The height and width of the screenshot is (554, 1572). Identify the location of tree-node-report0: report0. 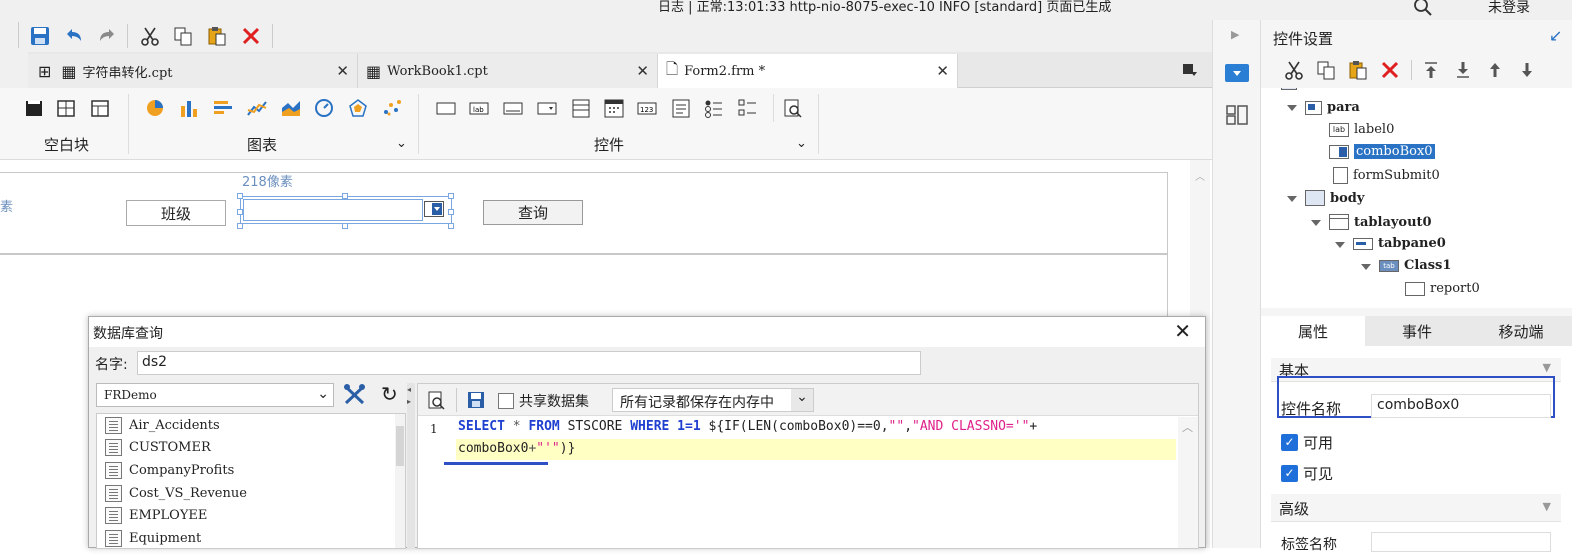
(1442, 288).